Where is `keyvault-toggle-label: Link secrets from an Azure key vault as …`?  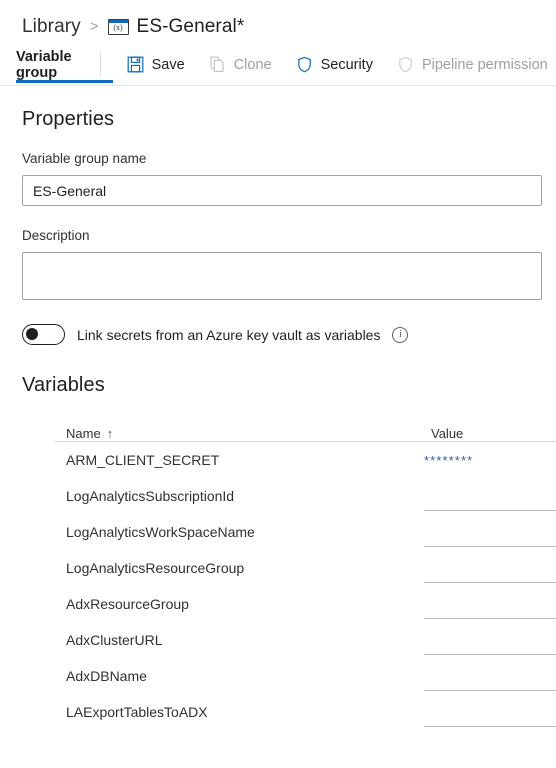
keyvault-toggle-label: Link secrets from an Azure key vault as … is located at coordinates (229, 334).